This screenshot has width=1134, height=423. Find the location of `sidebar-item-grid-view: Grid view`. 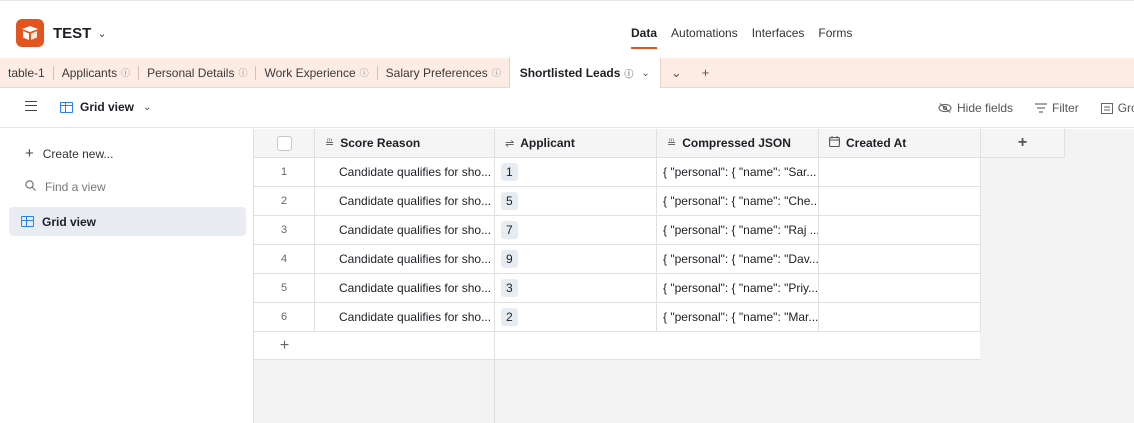

sidebar-item-grid-view: Grid view is located at coordinates (127, 221).